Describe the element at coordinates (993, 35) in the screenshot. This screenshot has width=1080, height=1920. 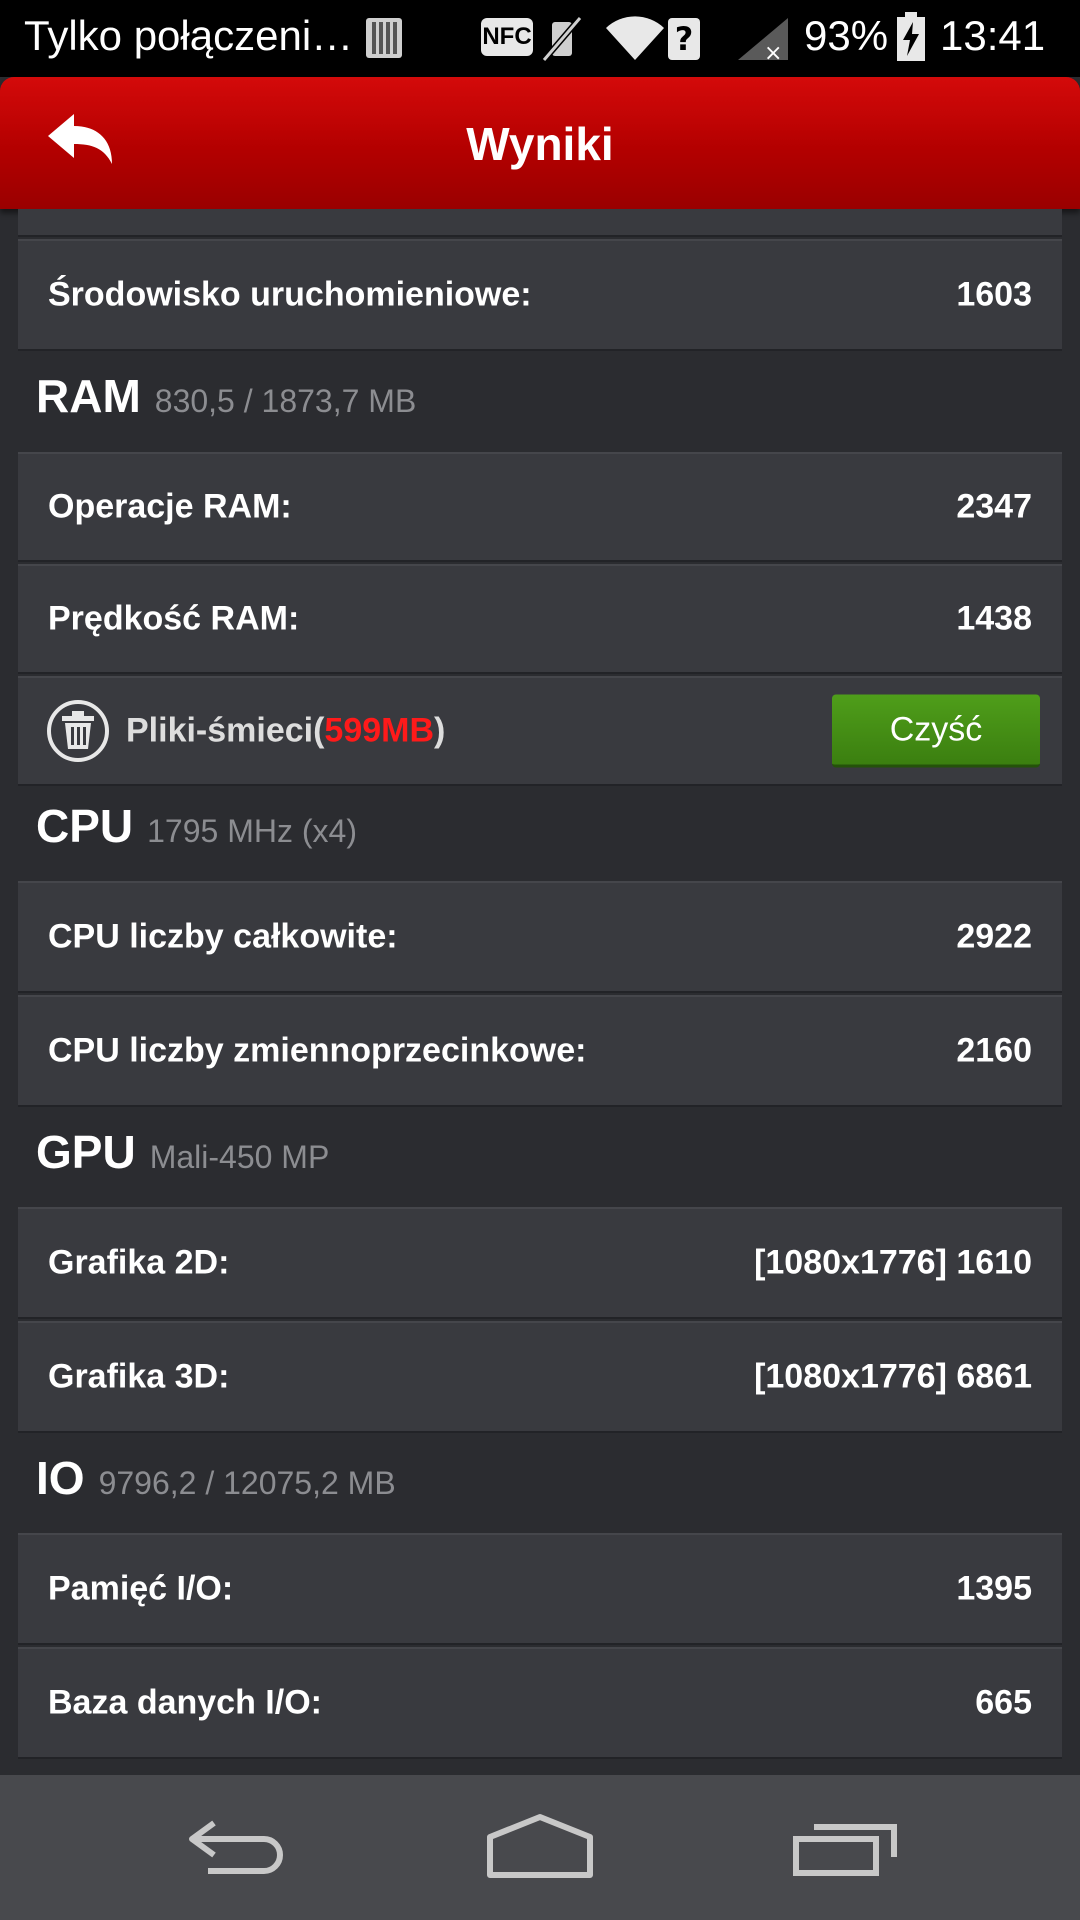
I see `clock: 13:41` at that location.